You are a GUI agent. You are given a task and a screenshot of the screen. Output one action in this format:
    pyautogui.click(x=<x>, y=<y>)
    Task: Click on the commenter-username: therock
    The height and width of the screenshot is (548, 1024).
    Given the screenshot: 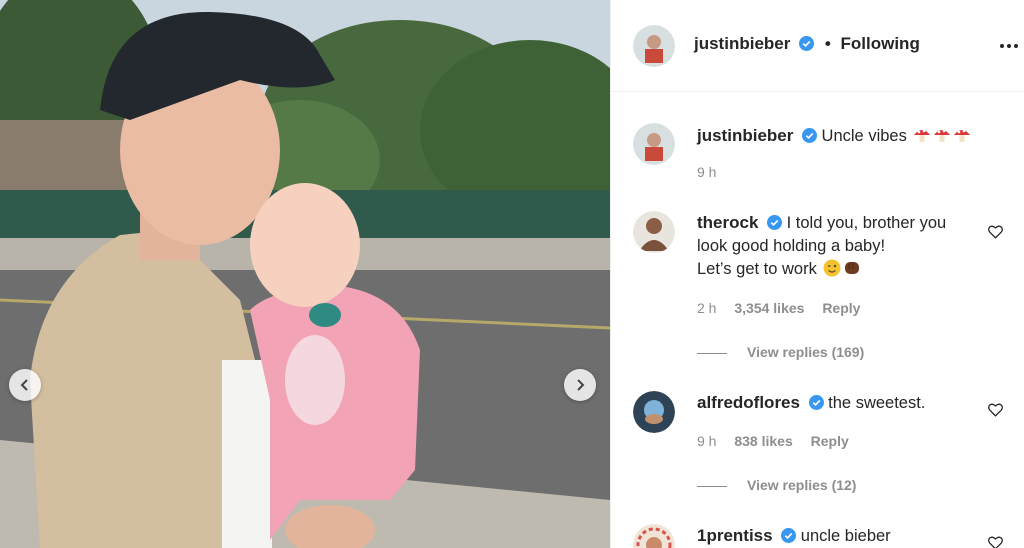 What is the action you would take?
    pyautogui.click(x=727, y=222)
    